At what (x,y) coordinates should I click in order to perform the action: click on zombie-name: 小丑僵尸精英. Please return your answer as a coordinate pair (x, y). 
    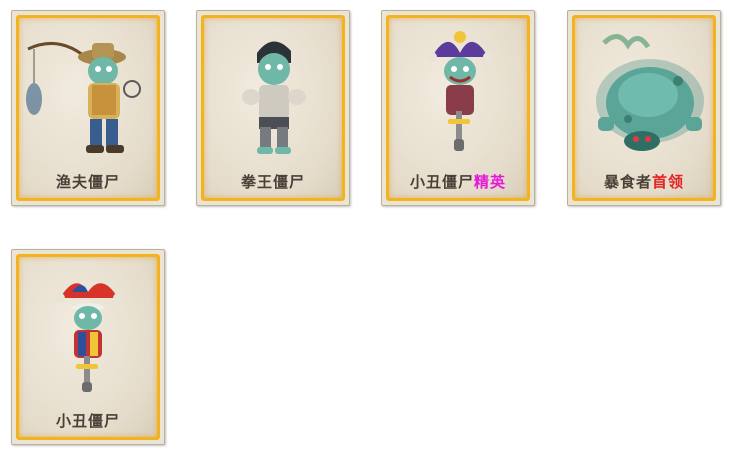
    Looking at the image, I should click on (458, 181).